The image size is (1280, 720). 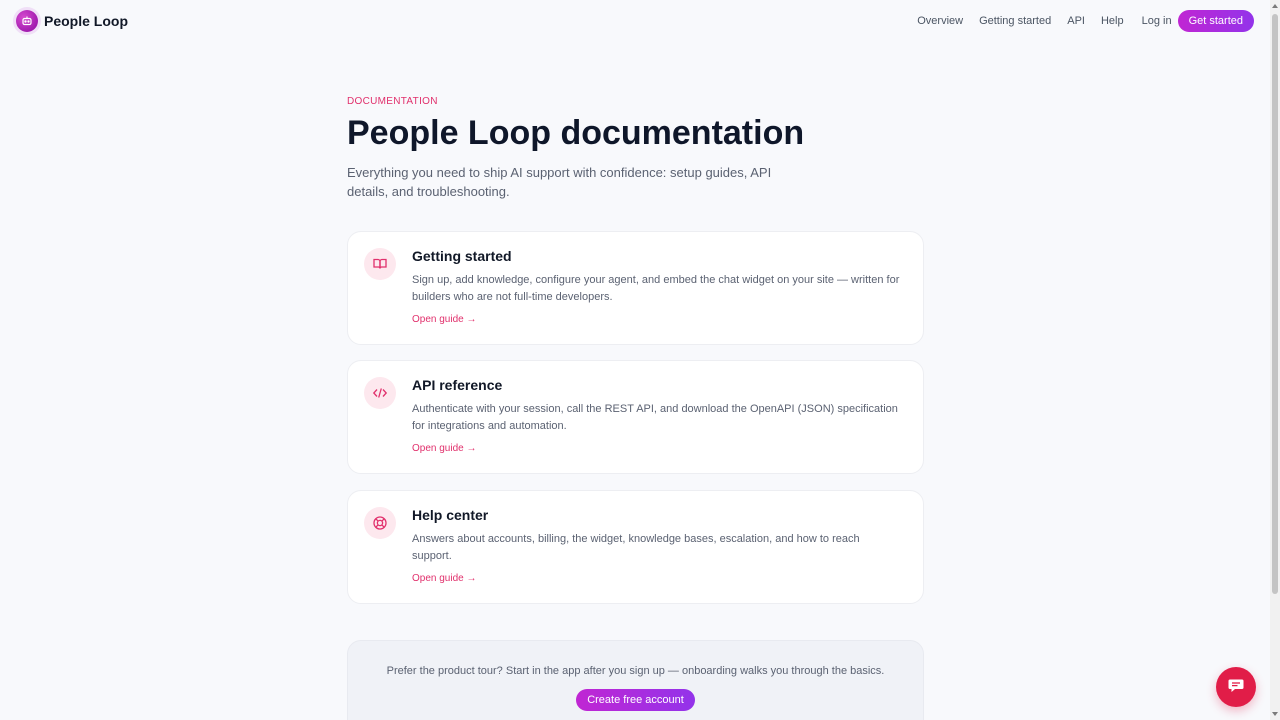 What do you see at coordinates (462, 256) in the screenshot?
I see `card-title: Getting started` at bounding box center [462, 256].